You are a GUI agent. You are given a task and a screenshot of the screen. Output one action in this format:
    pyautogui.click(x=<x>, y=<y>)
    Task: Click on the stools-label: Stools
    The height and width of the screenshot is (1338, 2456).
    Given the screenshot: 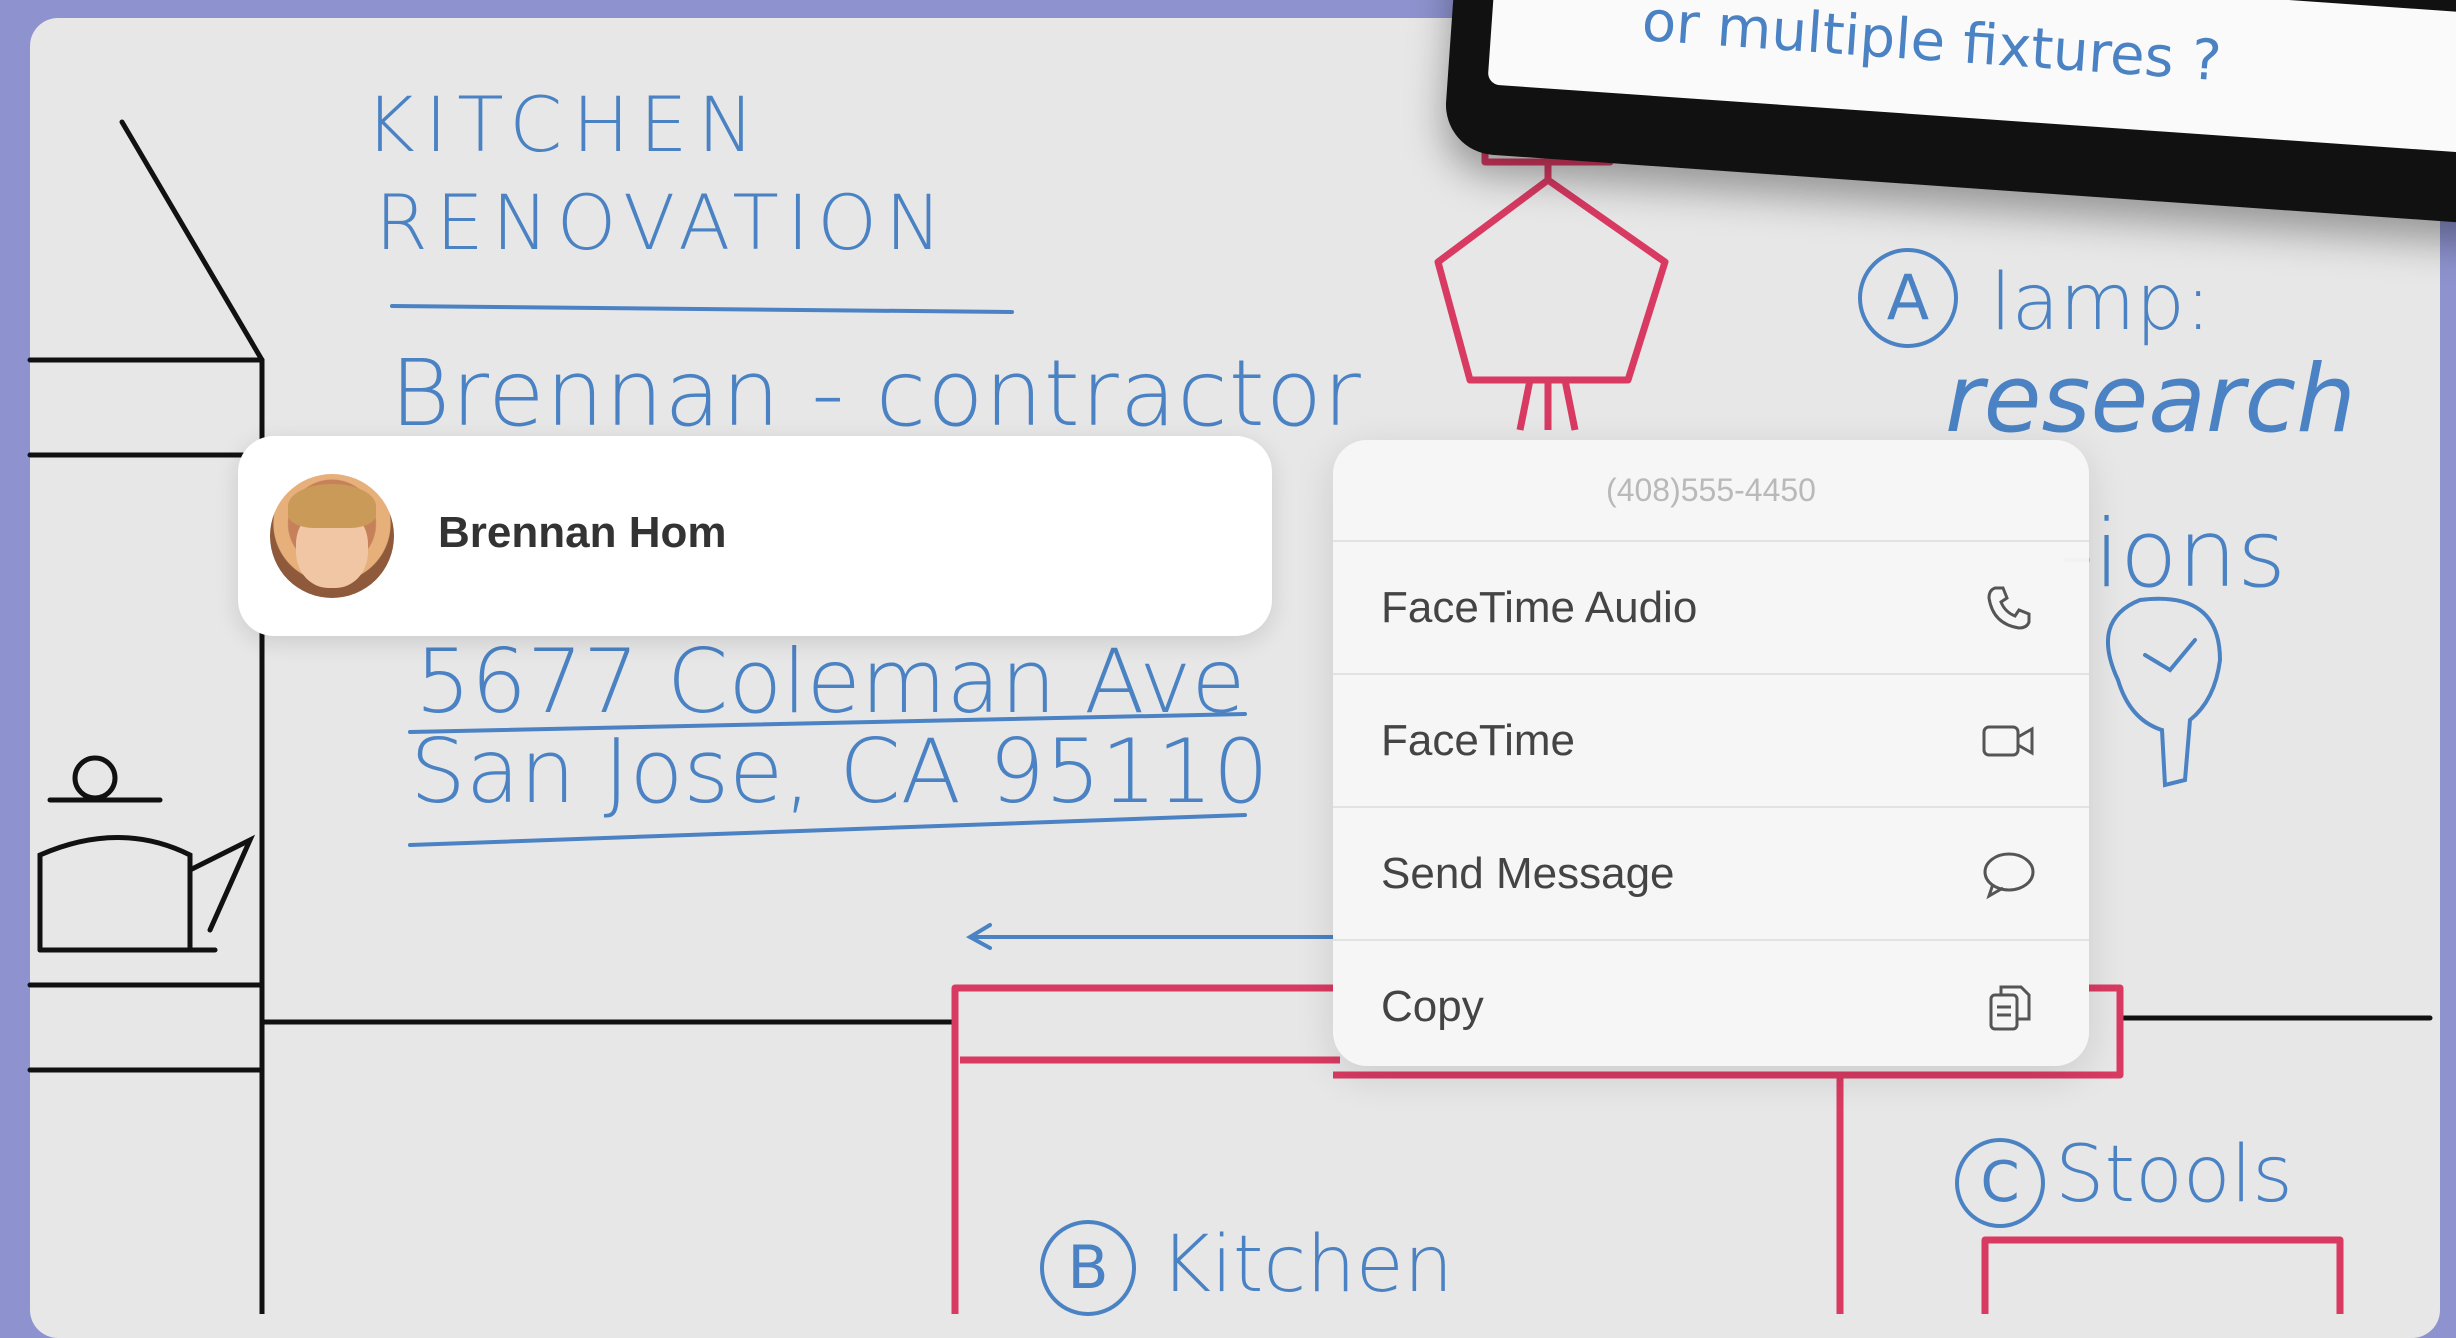 What is the action you would take?
    pyautogui.click(x=2174, y=1175)
    